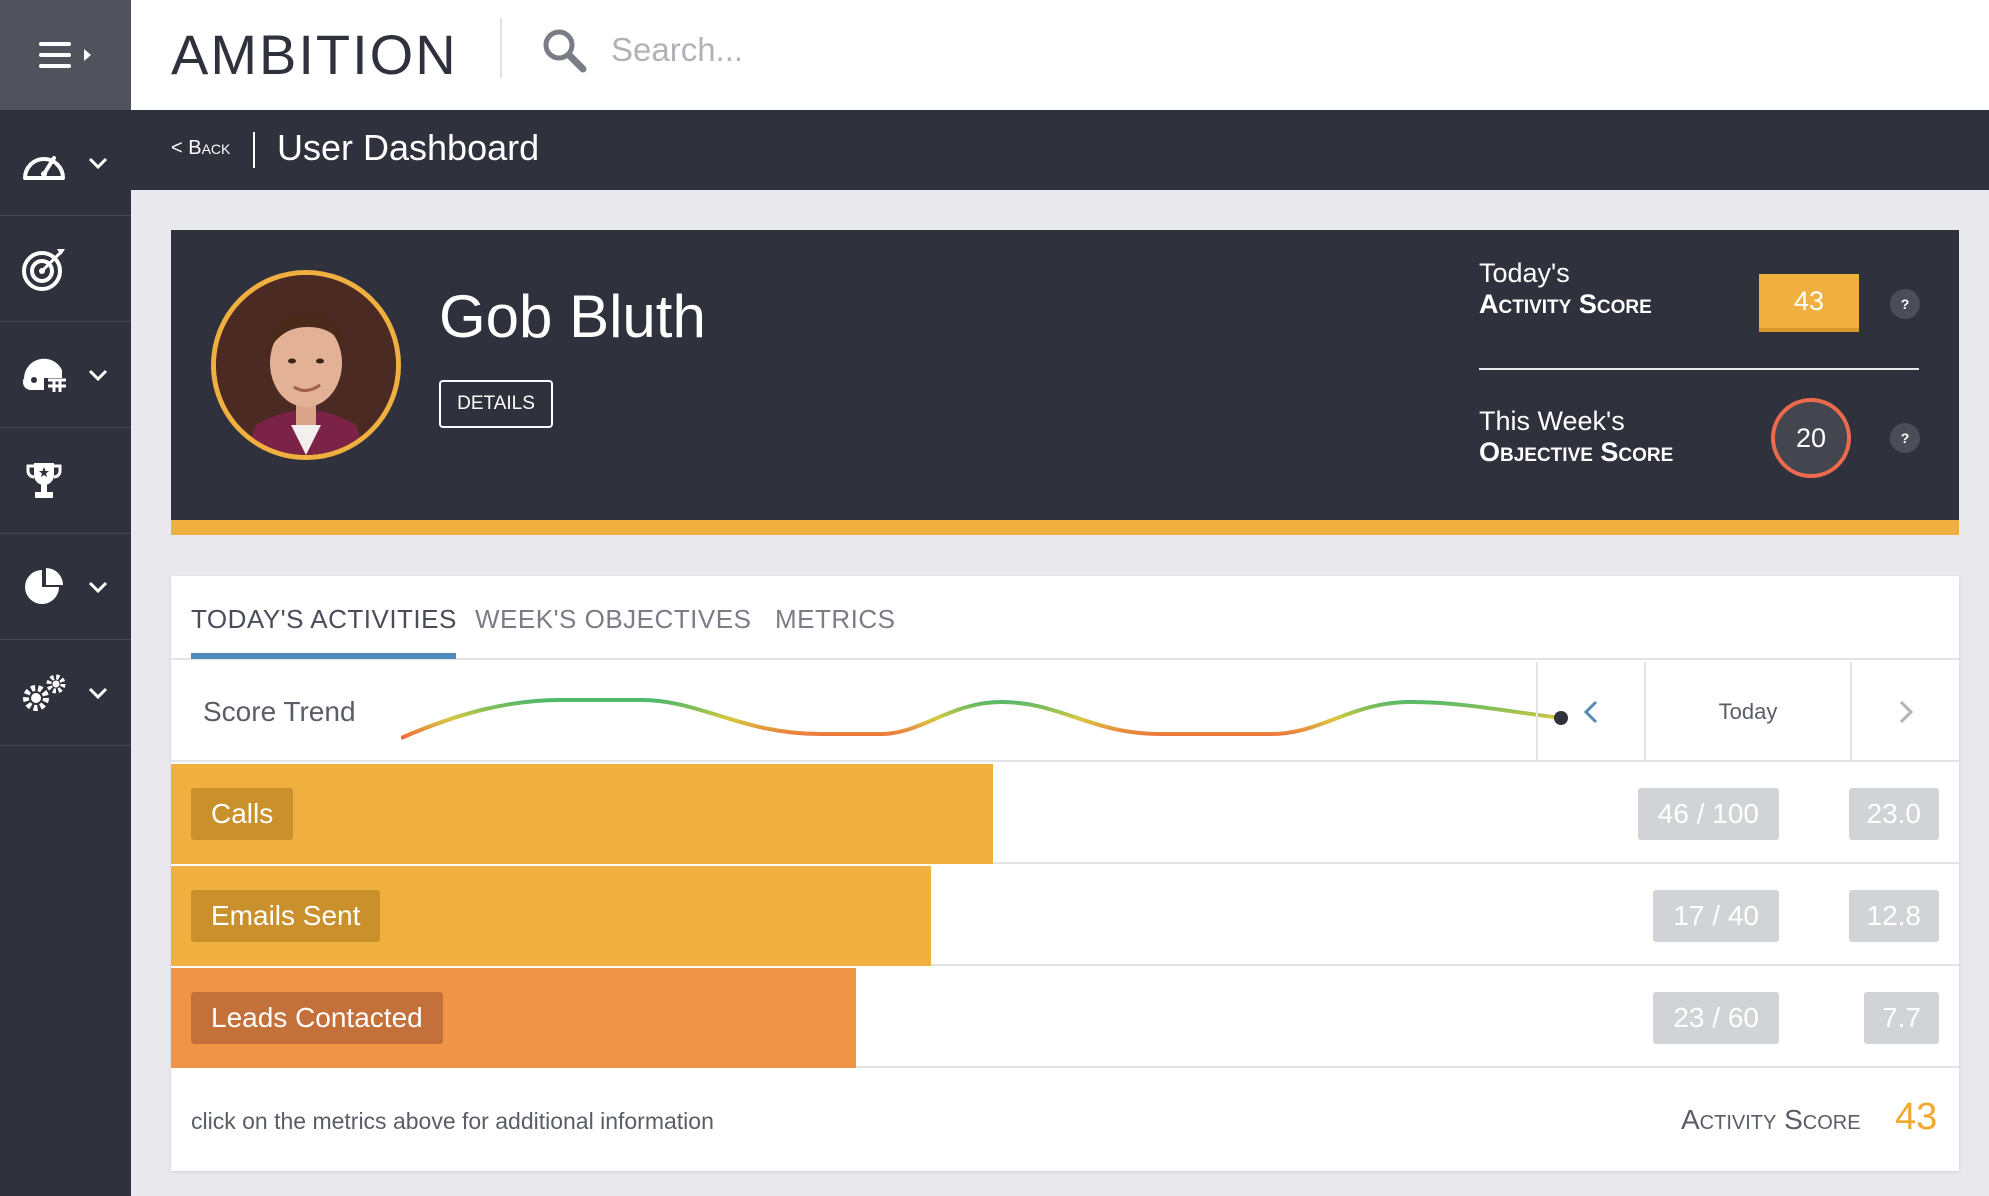  I want to click on score-trend-row: Score Trend Today, so click(1065, 712).